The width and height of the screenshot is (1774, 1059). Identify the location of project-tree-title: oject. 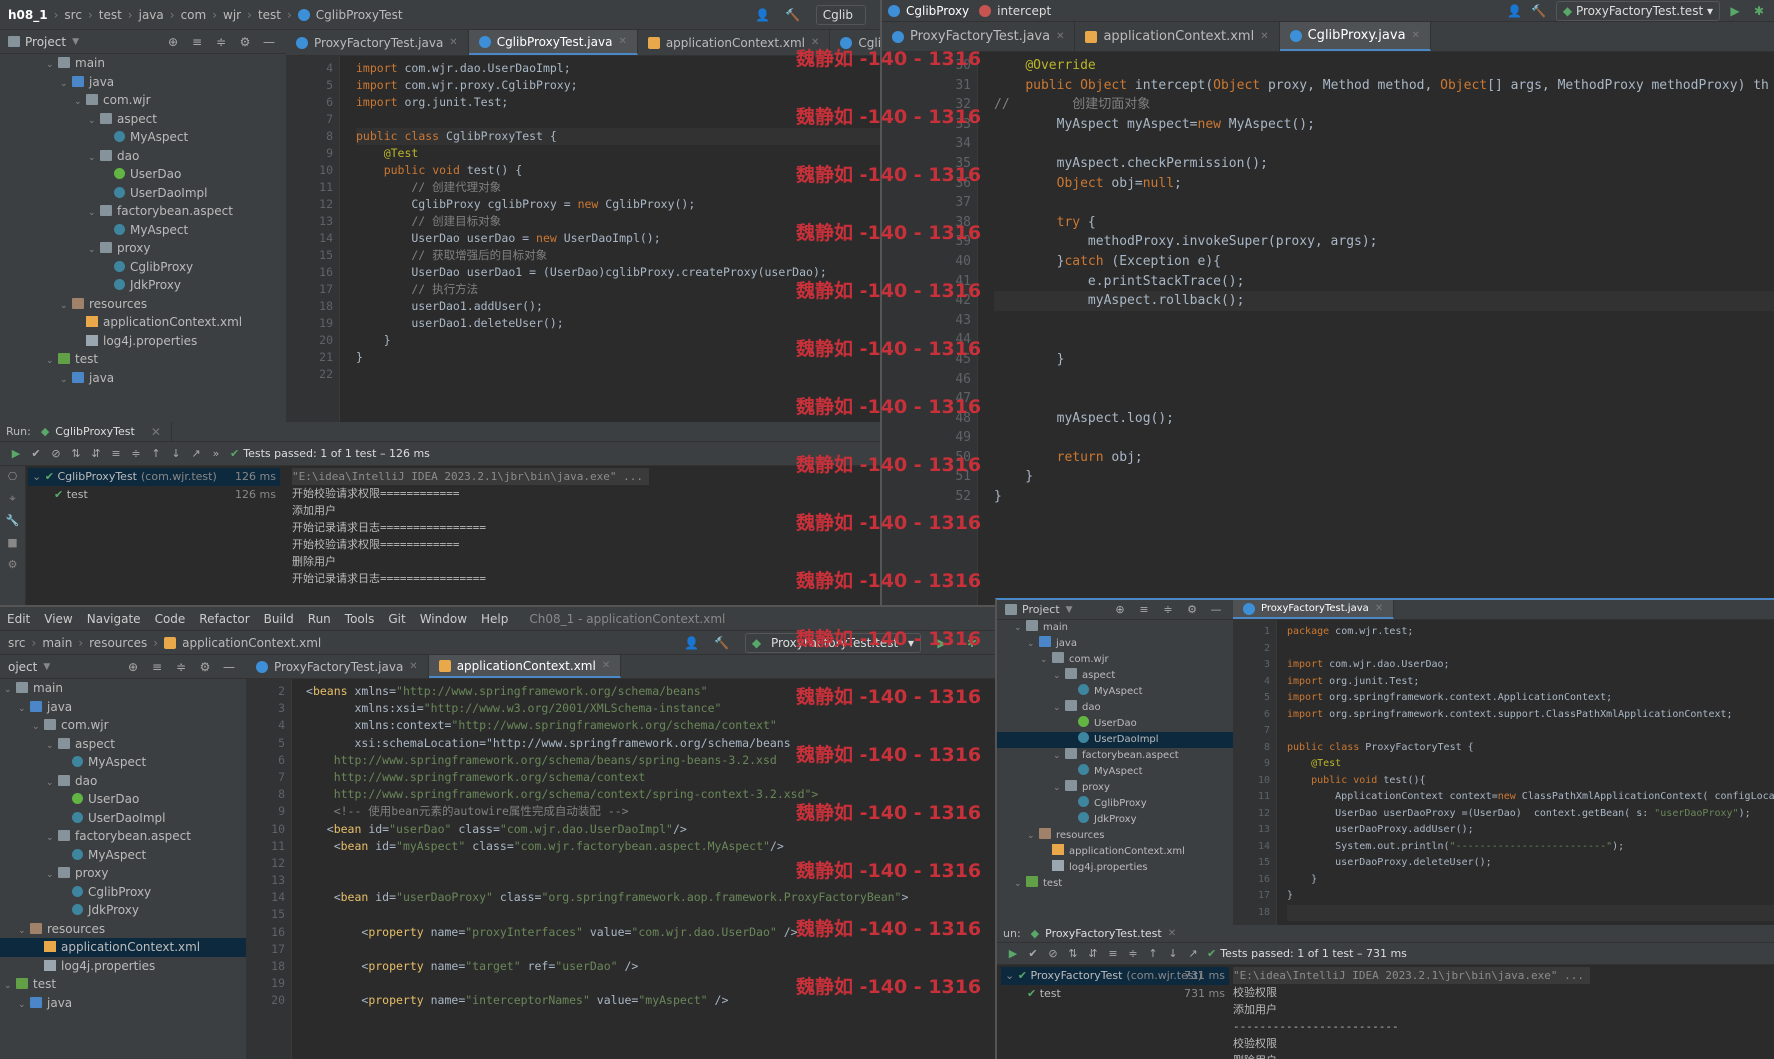
(22, 667).